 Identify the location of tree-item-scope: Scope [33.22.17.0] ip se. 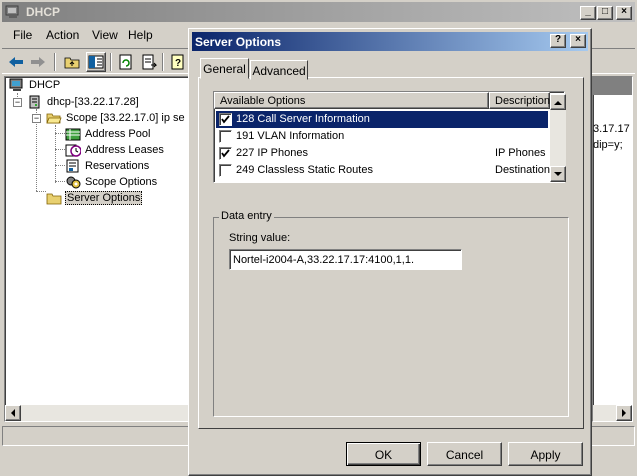
(116, 118).